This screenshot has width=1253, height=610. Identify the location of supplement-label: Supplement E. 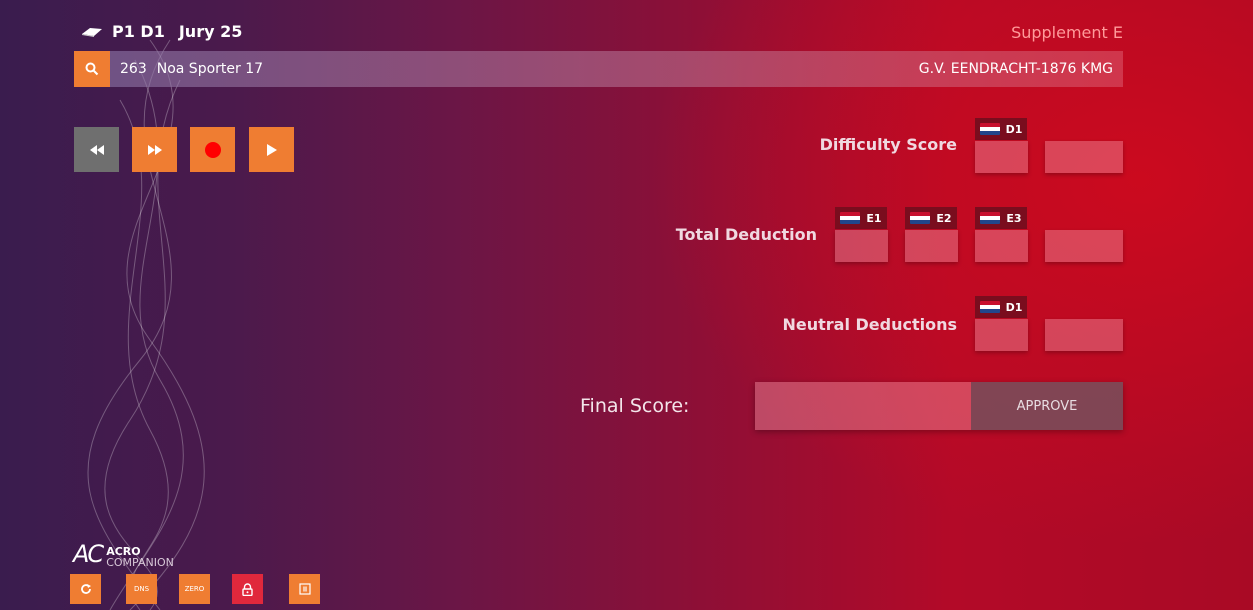
(1067, 32).